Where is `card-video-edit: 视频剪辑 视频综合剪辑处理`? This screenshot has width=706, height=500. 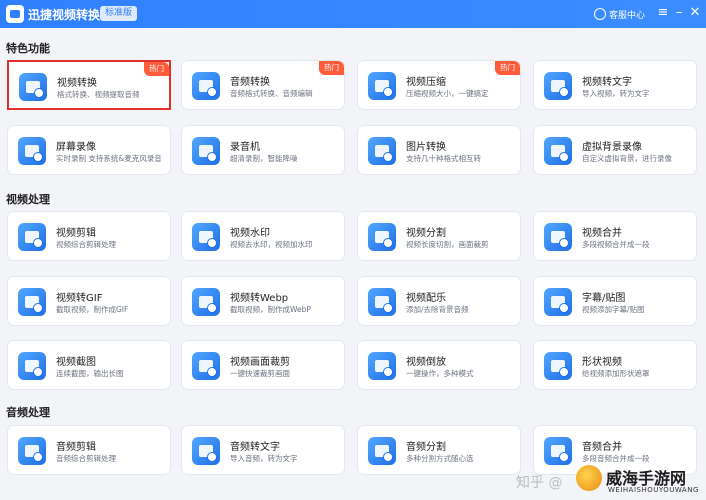
card-video-edit: 视频剪辑 视频综合剪辑处理 is located at coordinates (89, 236).